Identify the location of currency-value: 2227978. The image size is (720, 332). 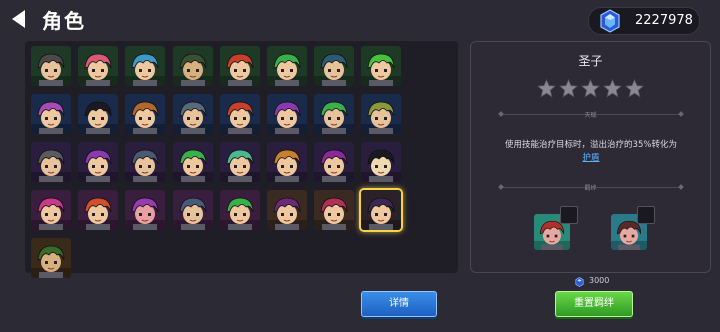
(664, 20).